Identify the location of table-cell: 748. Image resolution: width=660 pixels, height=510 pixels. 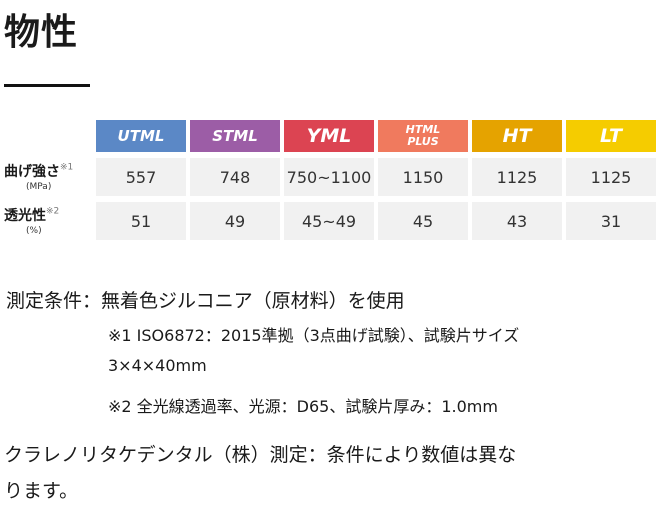
(235, 177).